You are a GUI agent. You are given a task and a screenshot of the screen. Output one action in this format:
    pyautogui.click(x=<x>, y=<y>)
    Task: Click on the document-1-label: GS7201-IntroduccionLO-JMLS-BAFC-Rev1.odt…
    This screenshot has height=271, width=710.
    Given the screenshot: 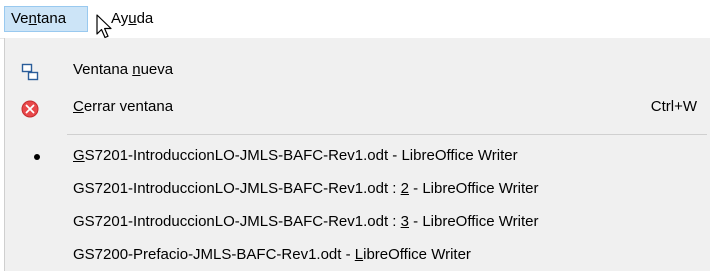 What is the action you would take?
    pyautogui.click(x=295, y=156)
    